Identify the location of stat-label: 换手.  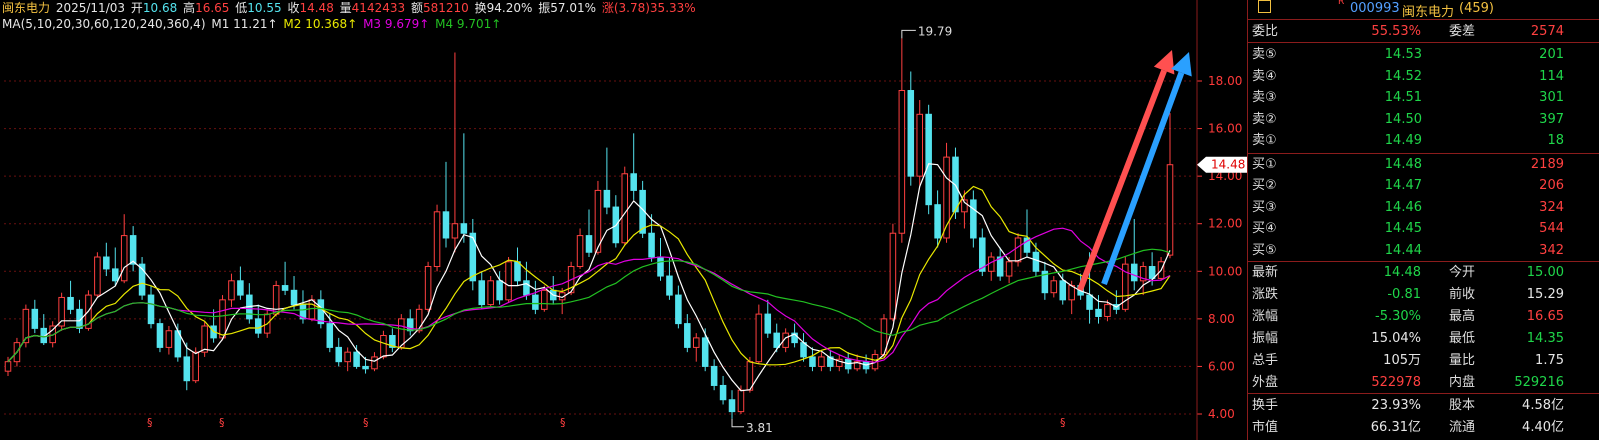
(1265, 405).